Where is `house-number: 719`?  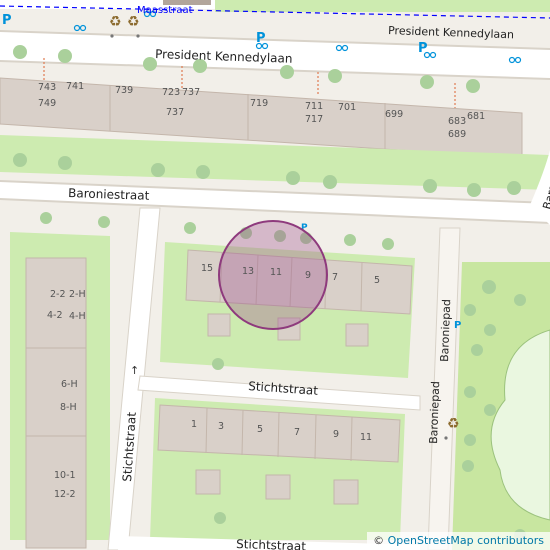 house-number: 719 is located at coordinates (259, 103).